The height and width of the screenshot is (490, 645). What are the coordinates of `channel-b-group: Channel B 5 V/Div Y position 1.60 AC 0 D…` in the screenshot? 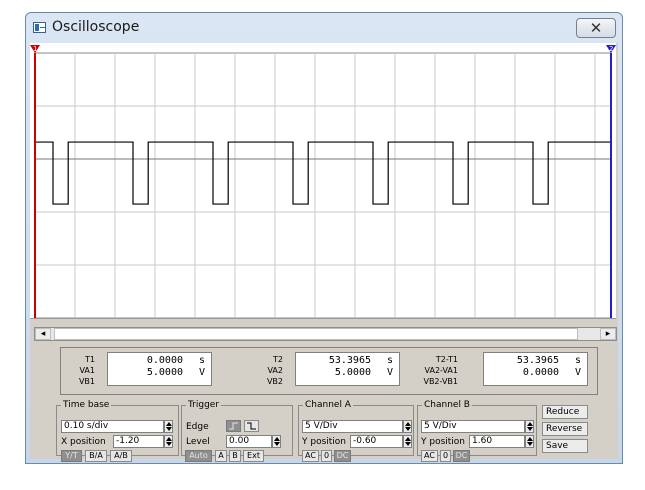 It's located at (477, 431).